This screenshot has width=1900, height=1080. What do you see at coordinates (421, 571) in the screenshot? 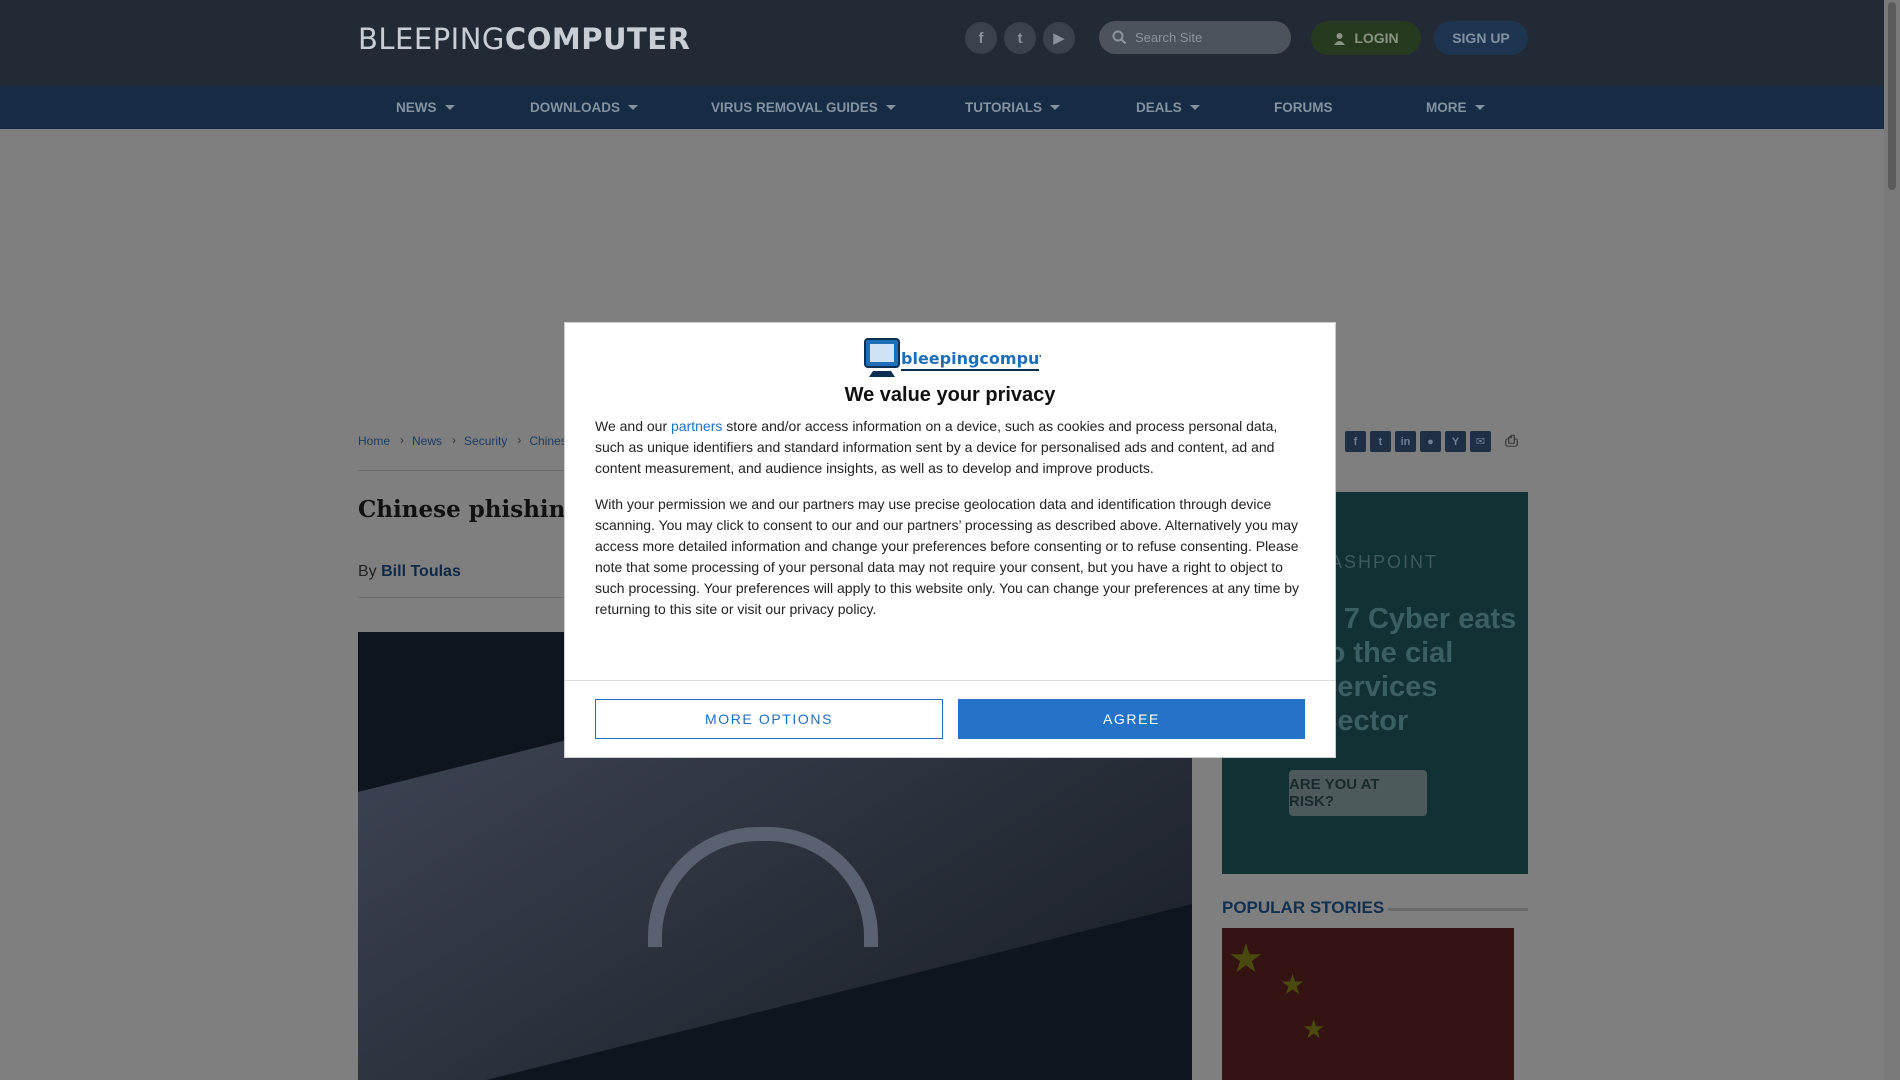
I see `author-link: Bill Toulas` at bounding box center [421, 571].